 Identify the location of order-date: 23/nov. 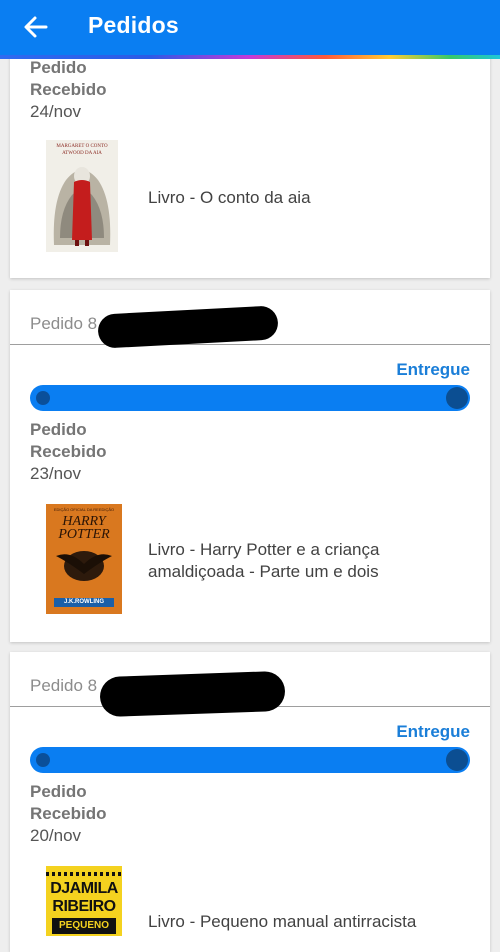
(56, 473).